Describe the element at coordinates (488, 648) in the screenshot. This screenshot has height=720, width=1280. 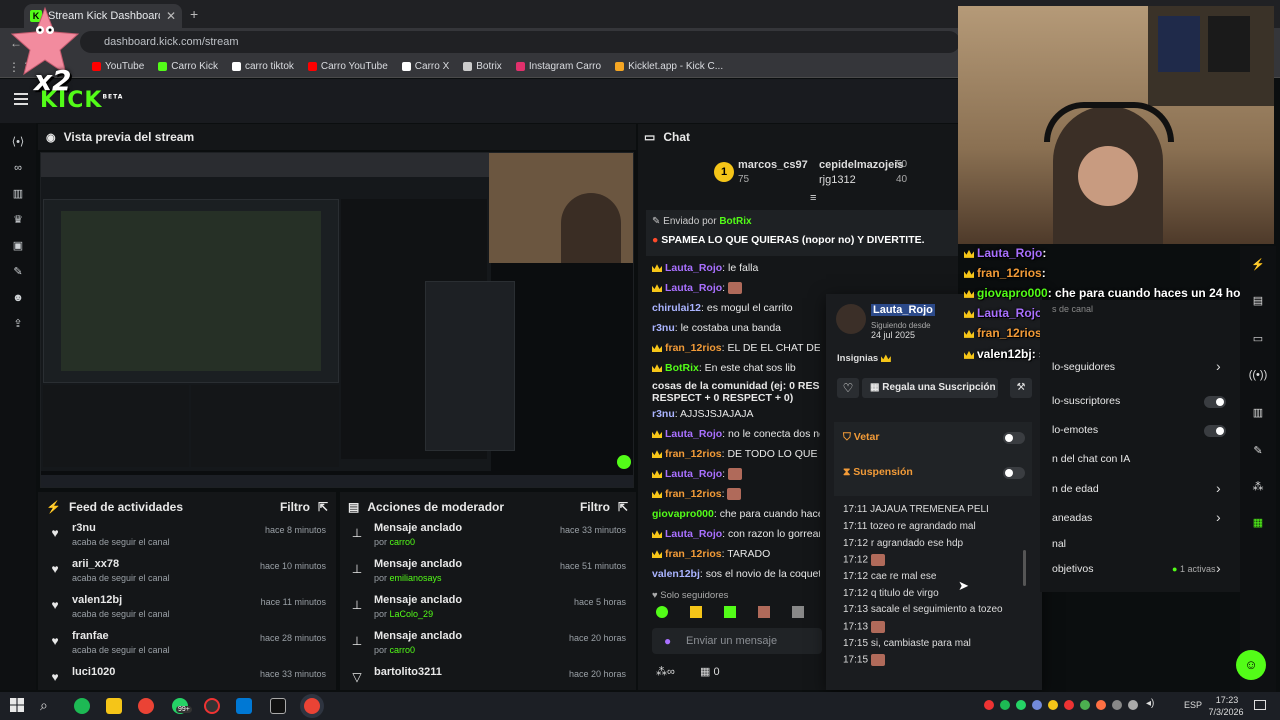
I see `mod-action-row: ⊥ Mensaje anclado por carro0 hace 20 horas` at that location.